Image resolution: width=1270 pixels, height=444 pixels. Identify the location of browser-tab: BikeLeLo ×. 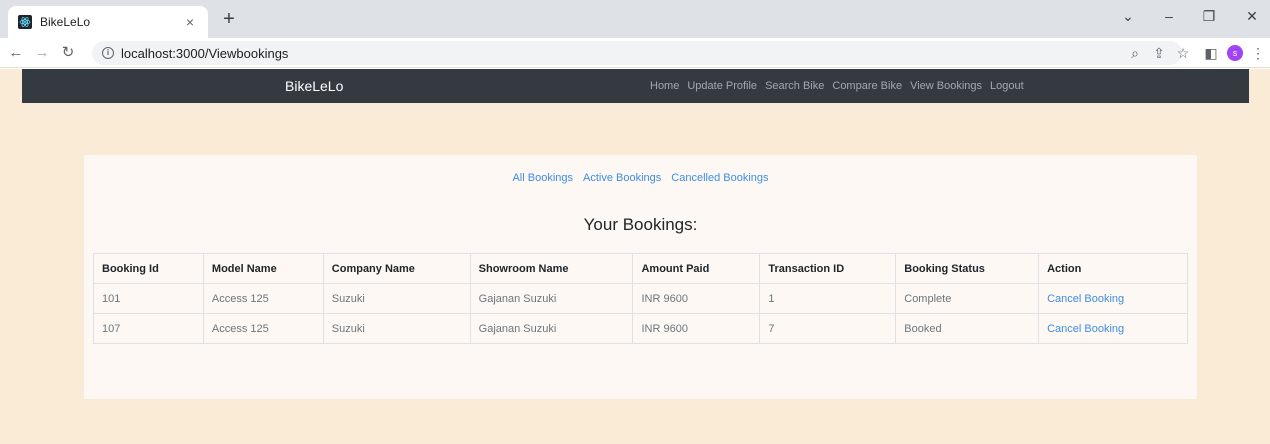
(108, 22).